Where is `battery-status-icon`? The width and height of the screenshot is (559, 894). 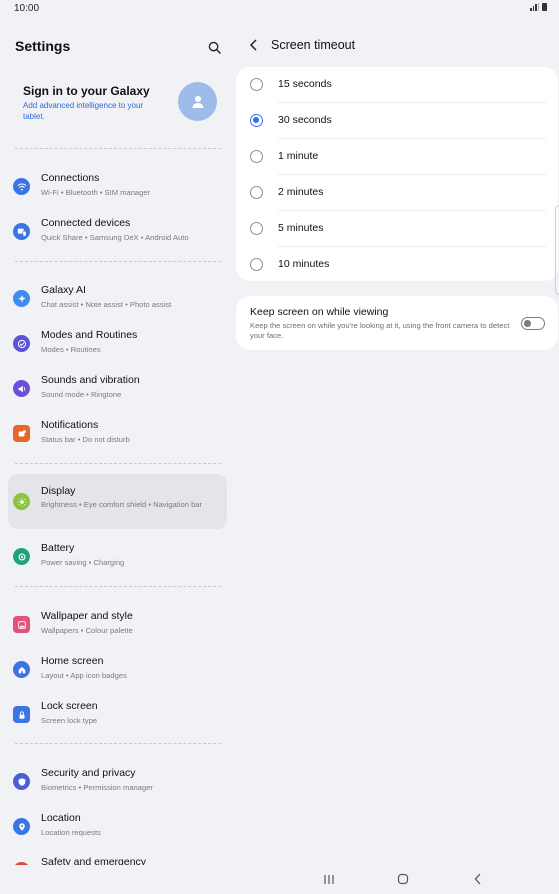
battery-status-icon is located at coordinates (544, 7).